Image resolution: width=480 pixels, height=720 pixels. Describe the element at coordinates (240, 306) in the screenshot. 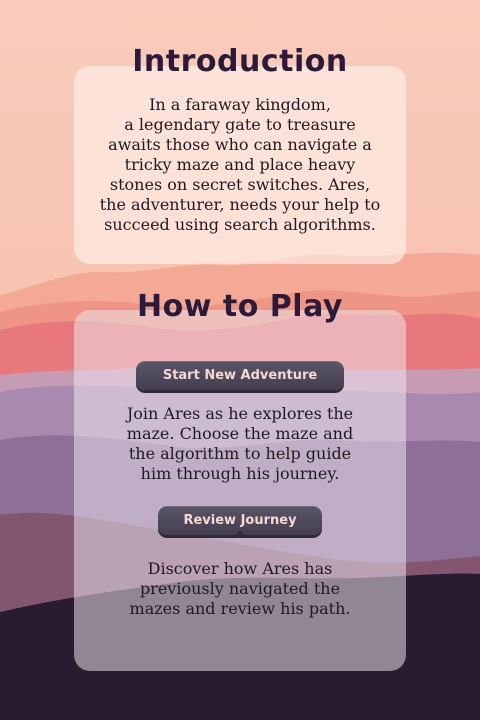

I see `how-to-play-title: How to Play` at that location.